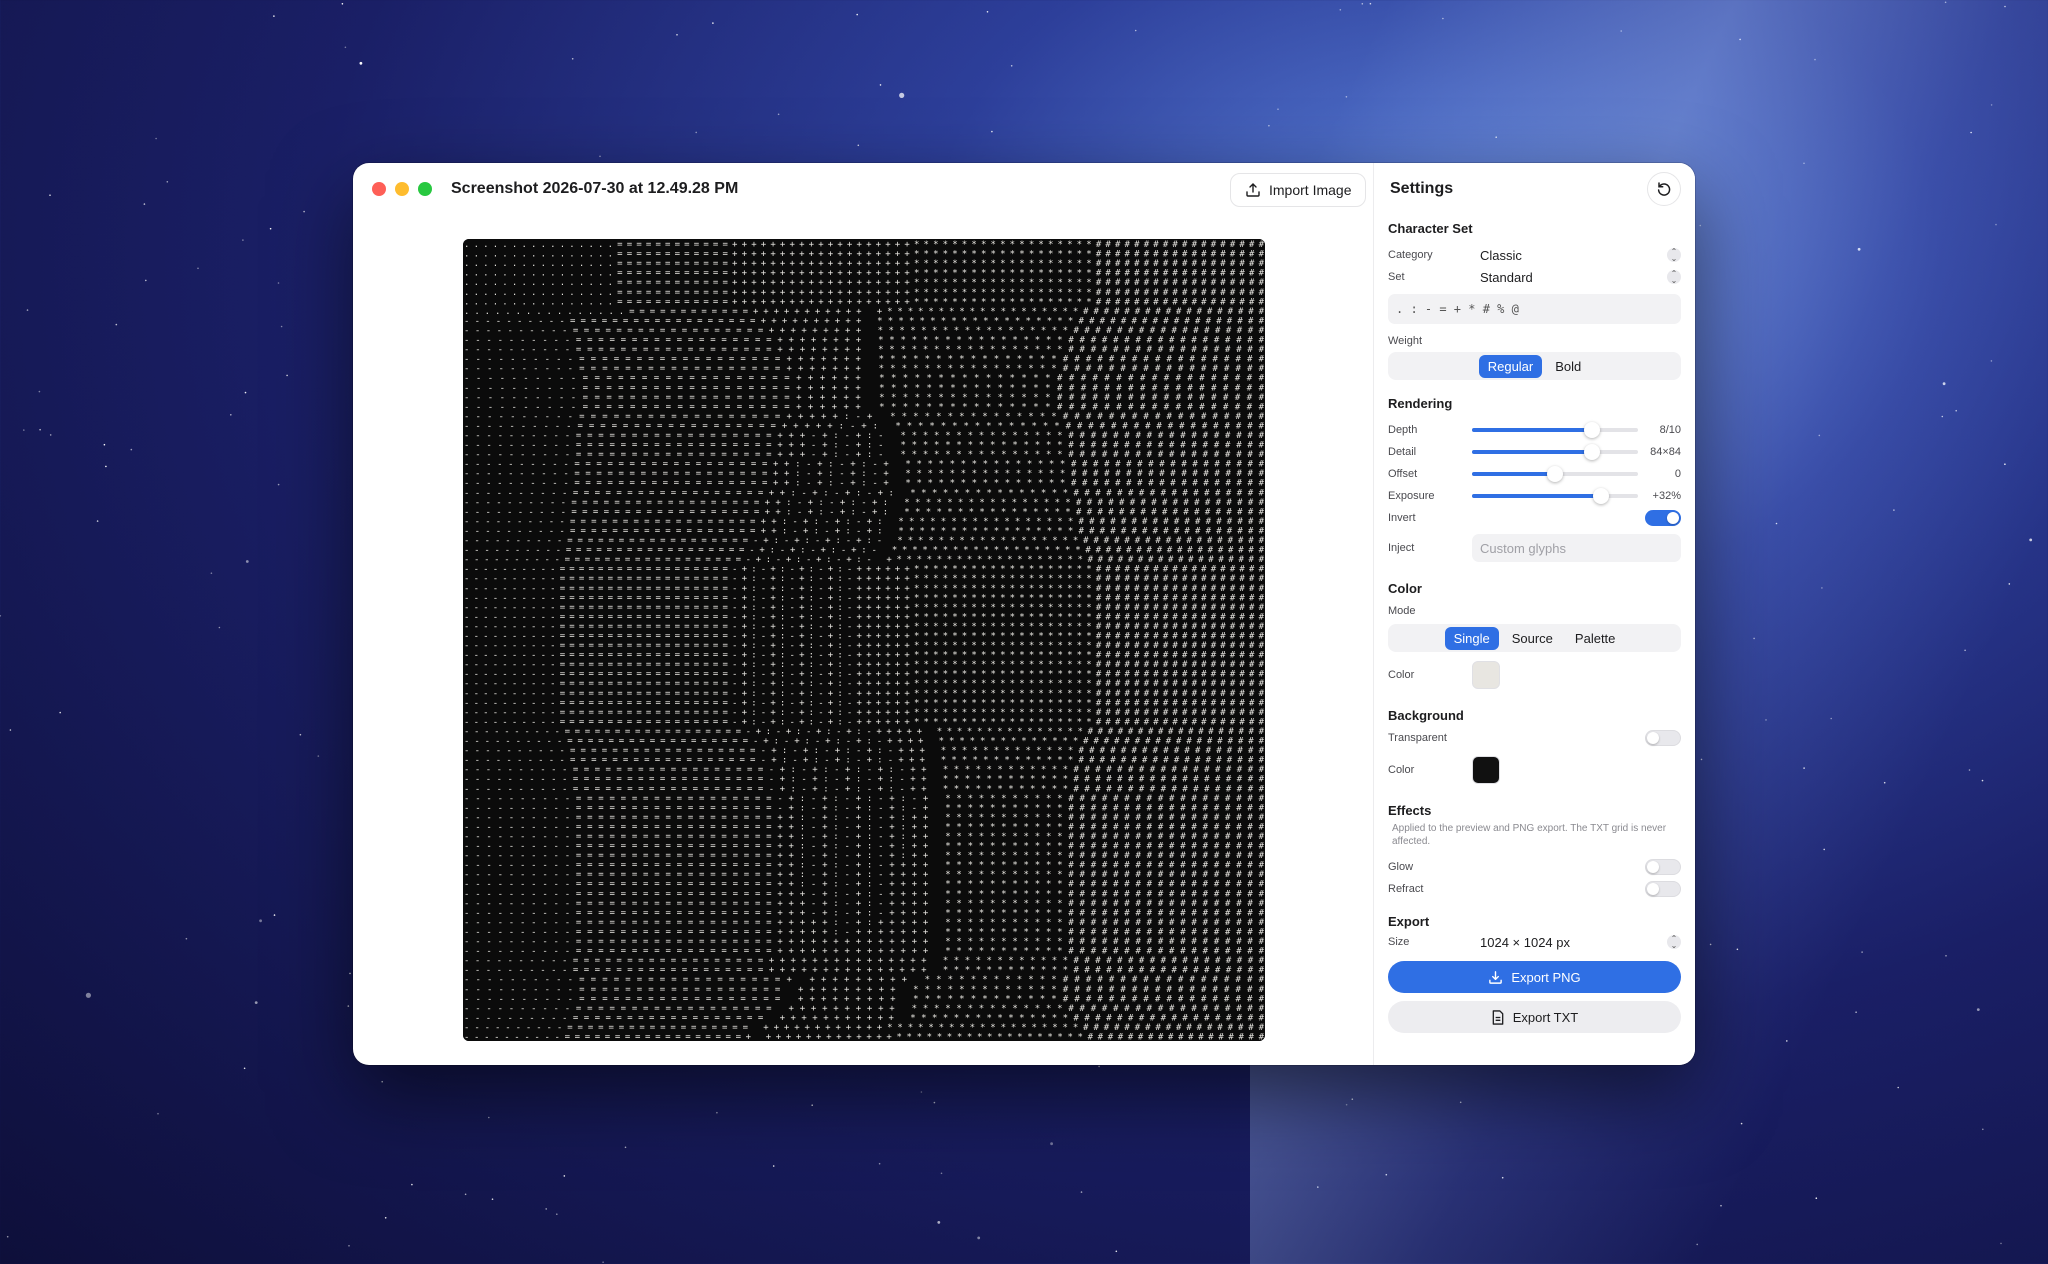 This screenshot has width=2048, height=1264. I want to click on refract-toggle, so click(1663, 889).